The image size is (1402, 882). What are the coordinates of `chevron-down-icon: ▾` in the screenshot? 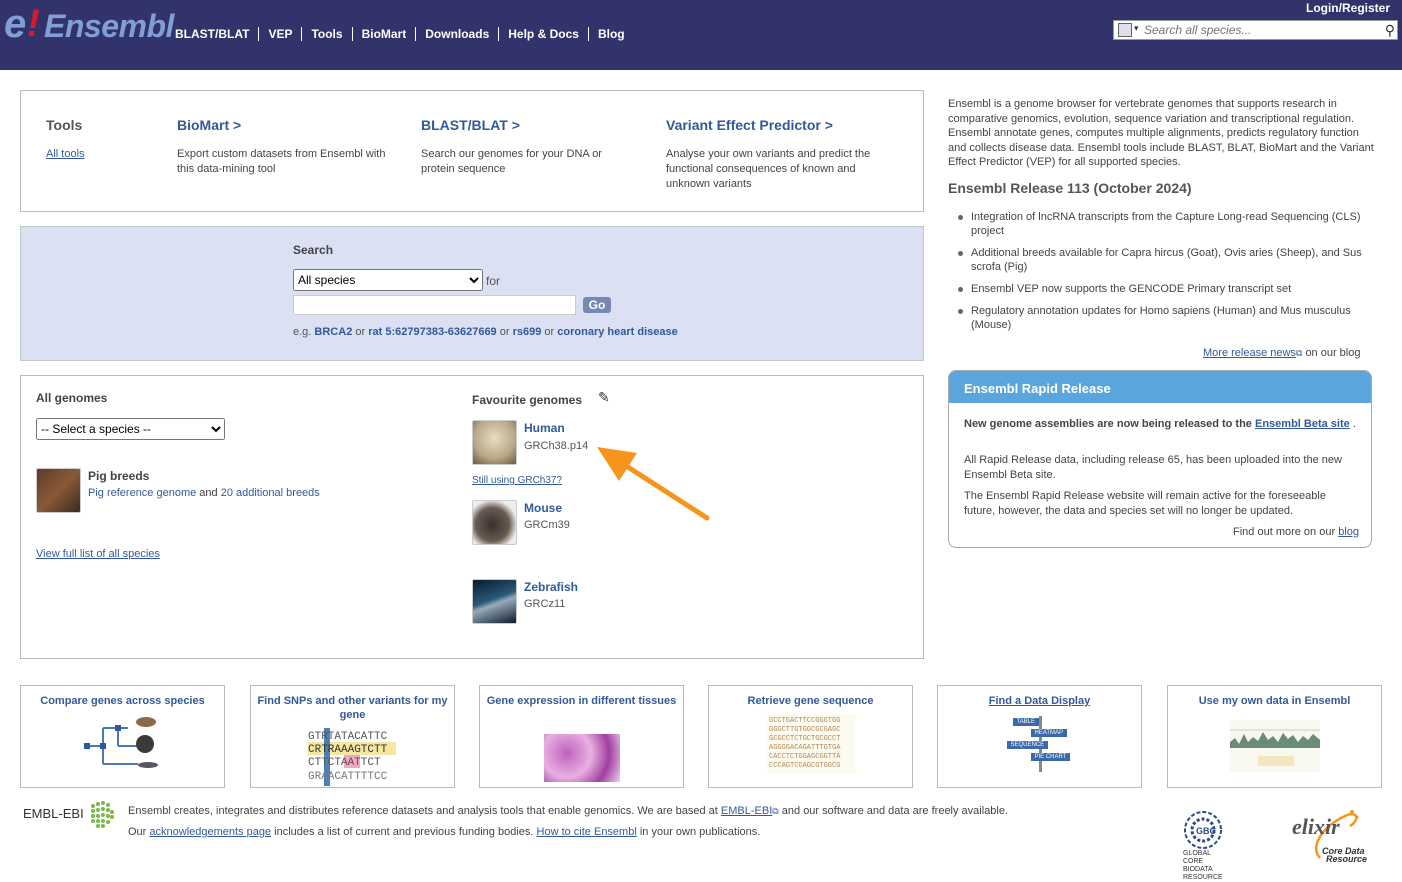 It's located at (1136, 28).